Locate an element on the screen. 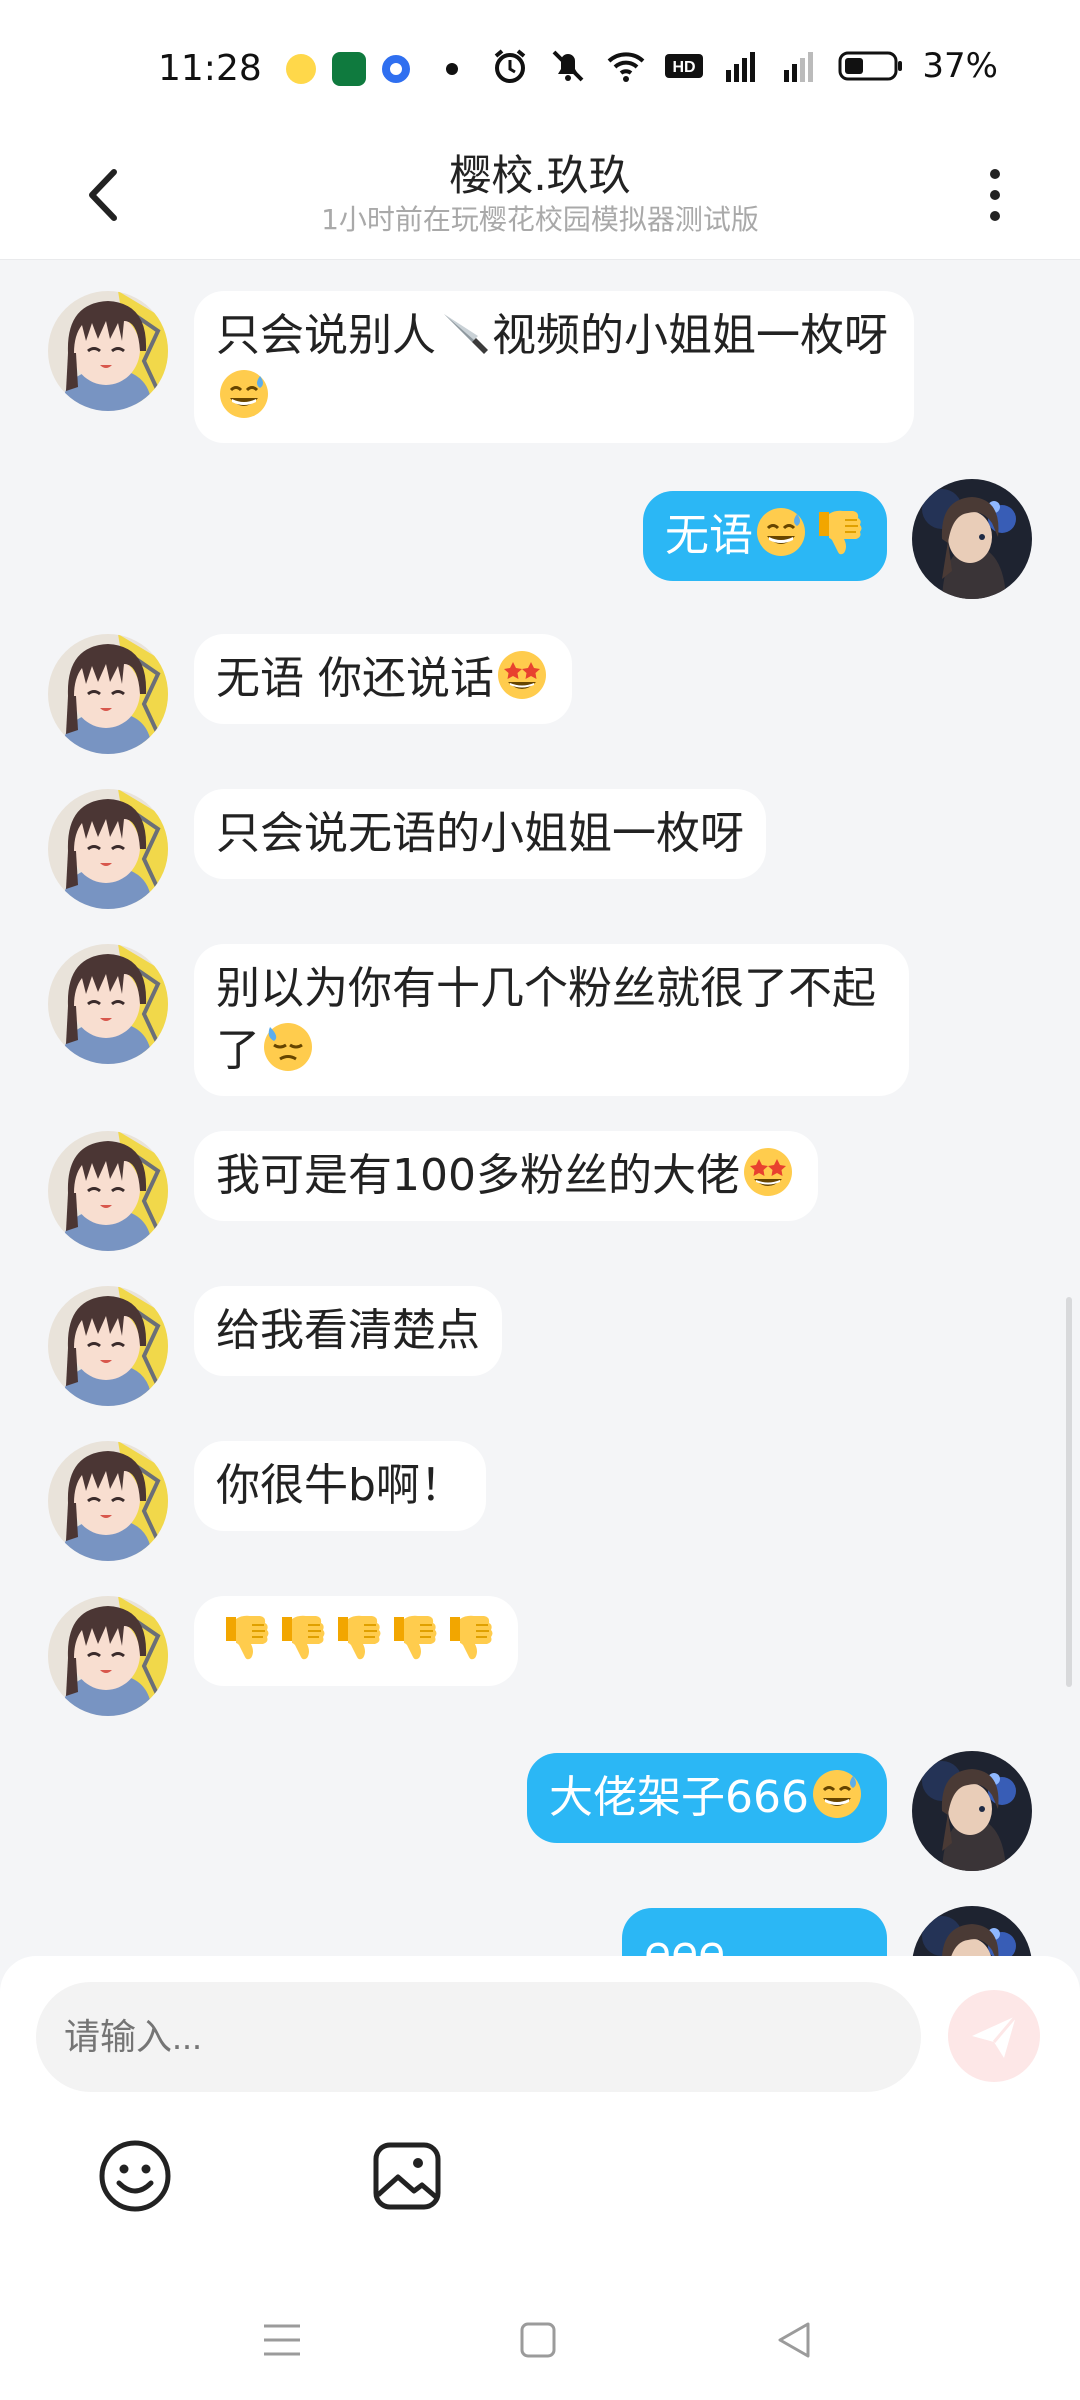 This screenshot has height=2400, width=1080. image-button is located at coordinates (407, 2176).